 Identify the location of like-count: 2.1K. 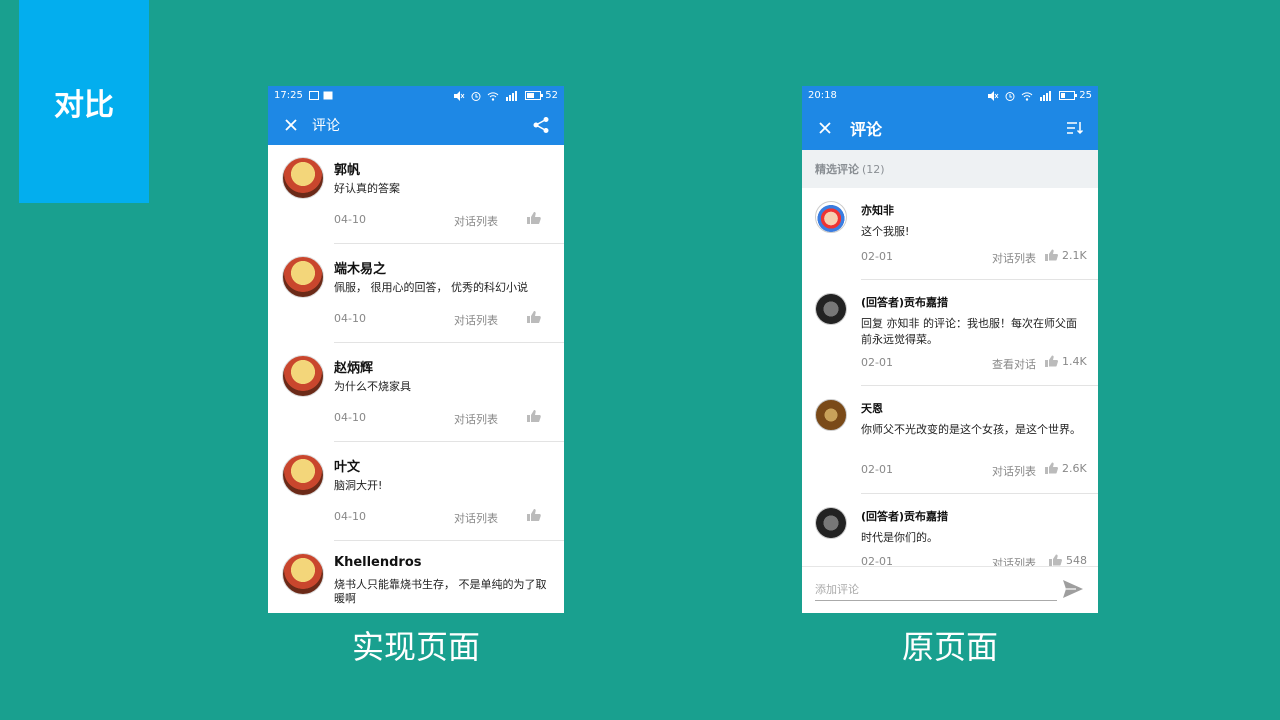
(1074, 255).